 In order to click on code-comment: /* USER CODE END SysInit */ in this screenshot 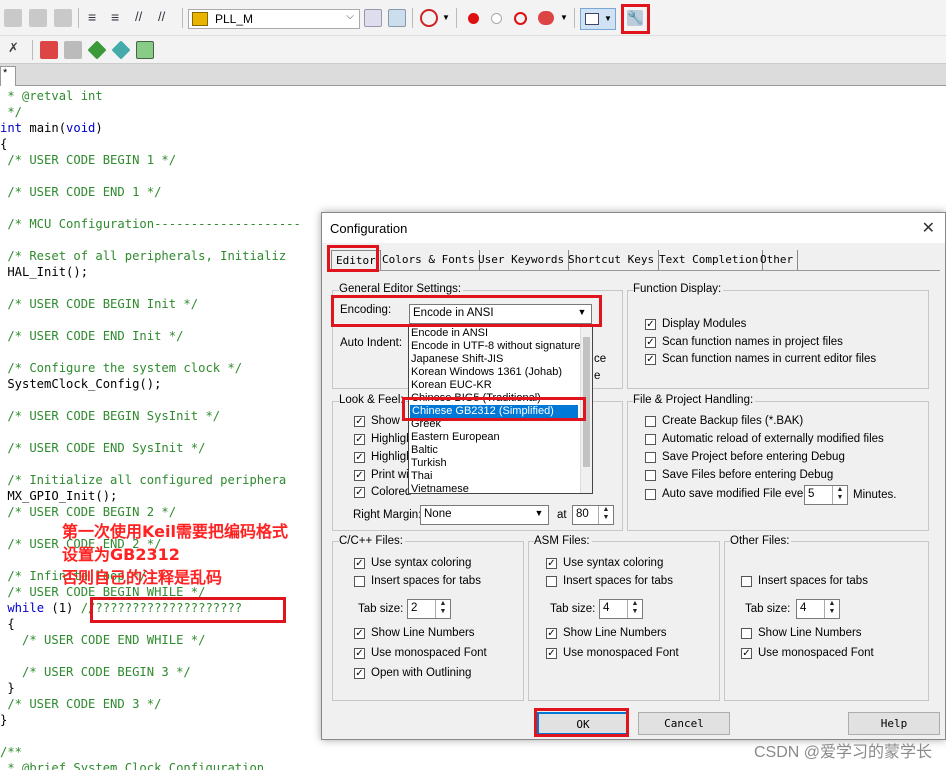, I will do `click(103, 448)`.